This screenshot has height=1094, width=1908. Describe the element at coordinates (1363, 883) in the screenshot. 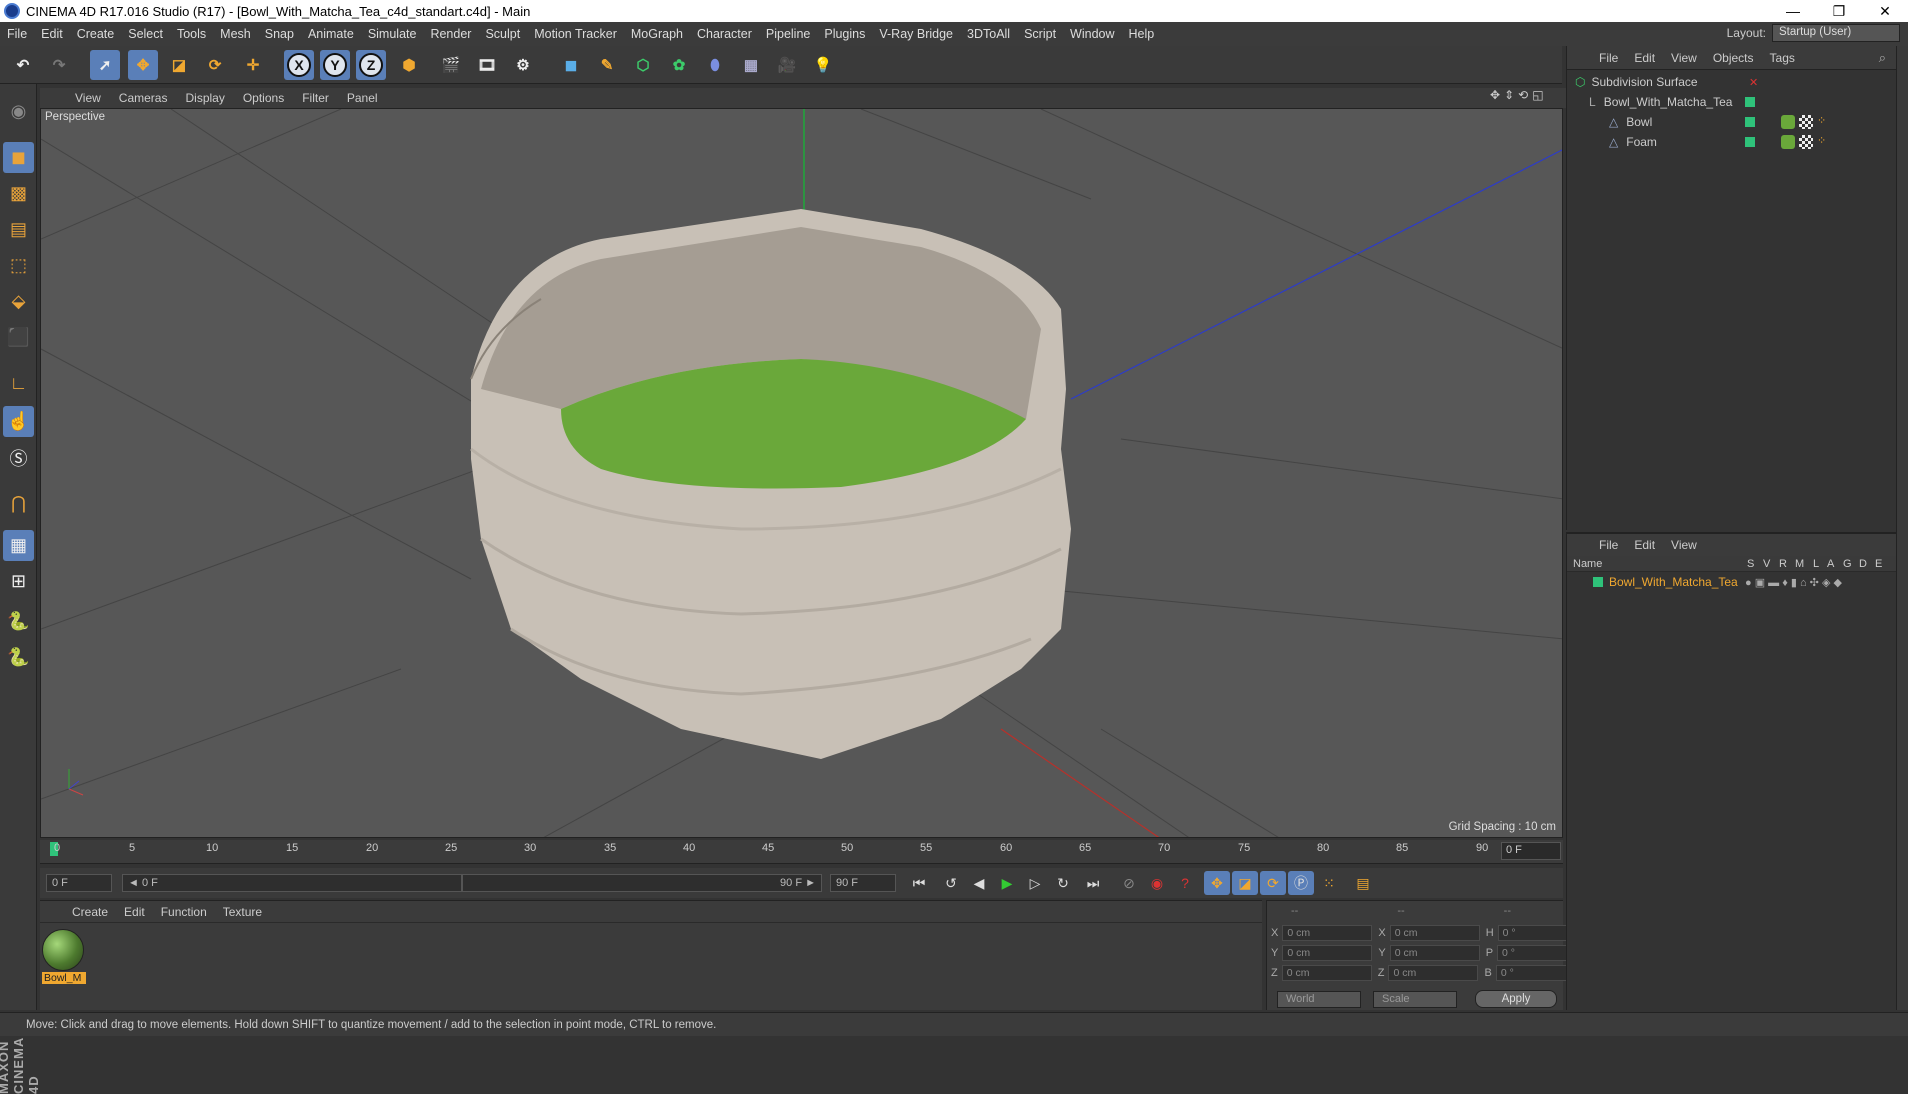

I see `timeline-window-icon: ▤` at that location.